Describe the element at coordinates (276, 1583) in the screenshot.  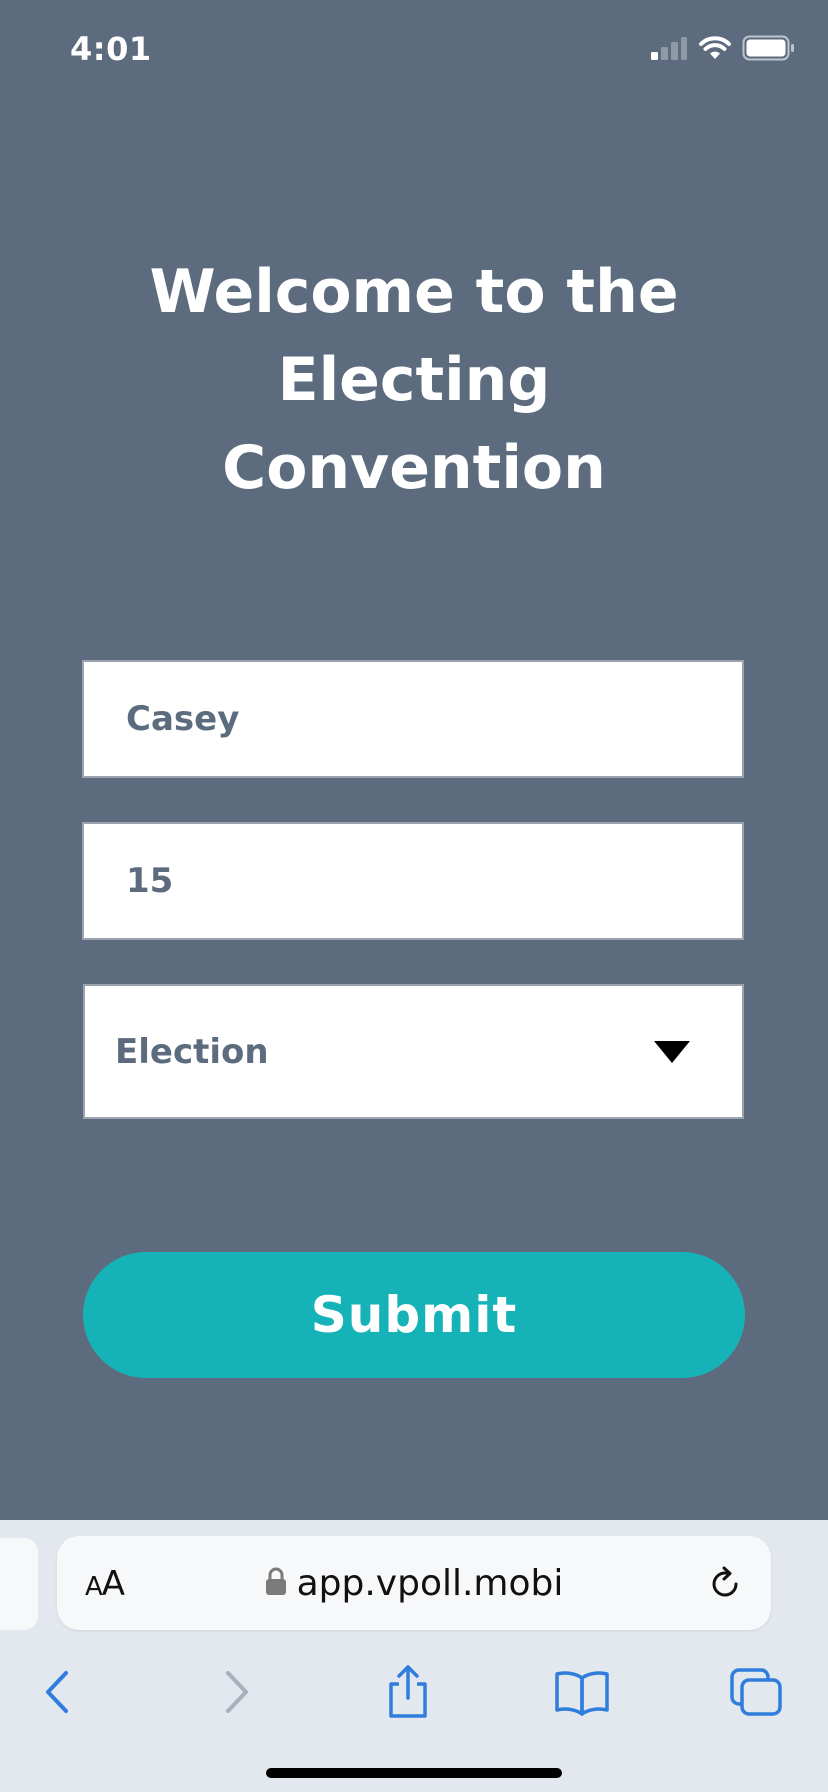
I see `lock-icon` at that location.